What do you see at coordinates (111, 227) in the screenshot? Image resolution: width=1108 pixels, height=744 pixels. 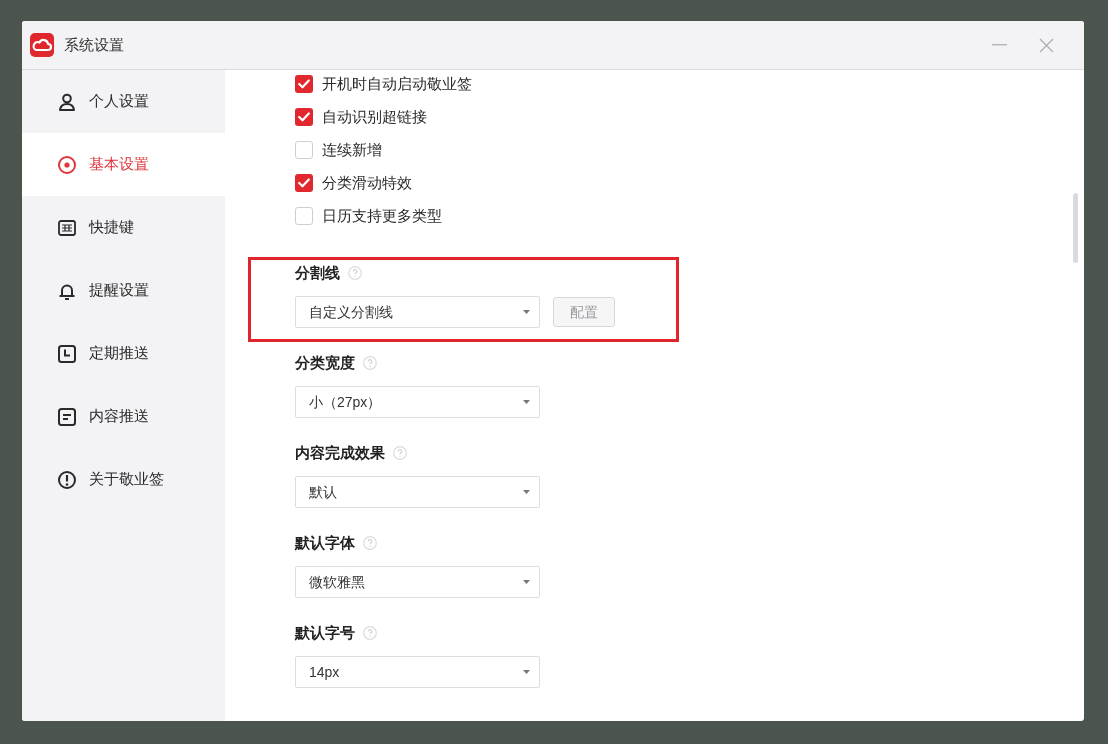 I see `sidebar-item-label: 快捷键` at bounding box center [111, 227].